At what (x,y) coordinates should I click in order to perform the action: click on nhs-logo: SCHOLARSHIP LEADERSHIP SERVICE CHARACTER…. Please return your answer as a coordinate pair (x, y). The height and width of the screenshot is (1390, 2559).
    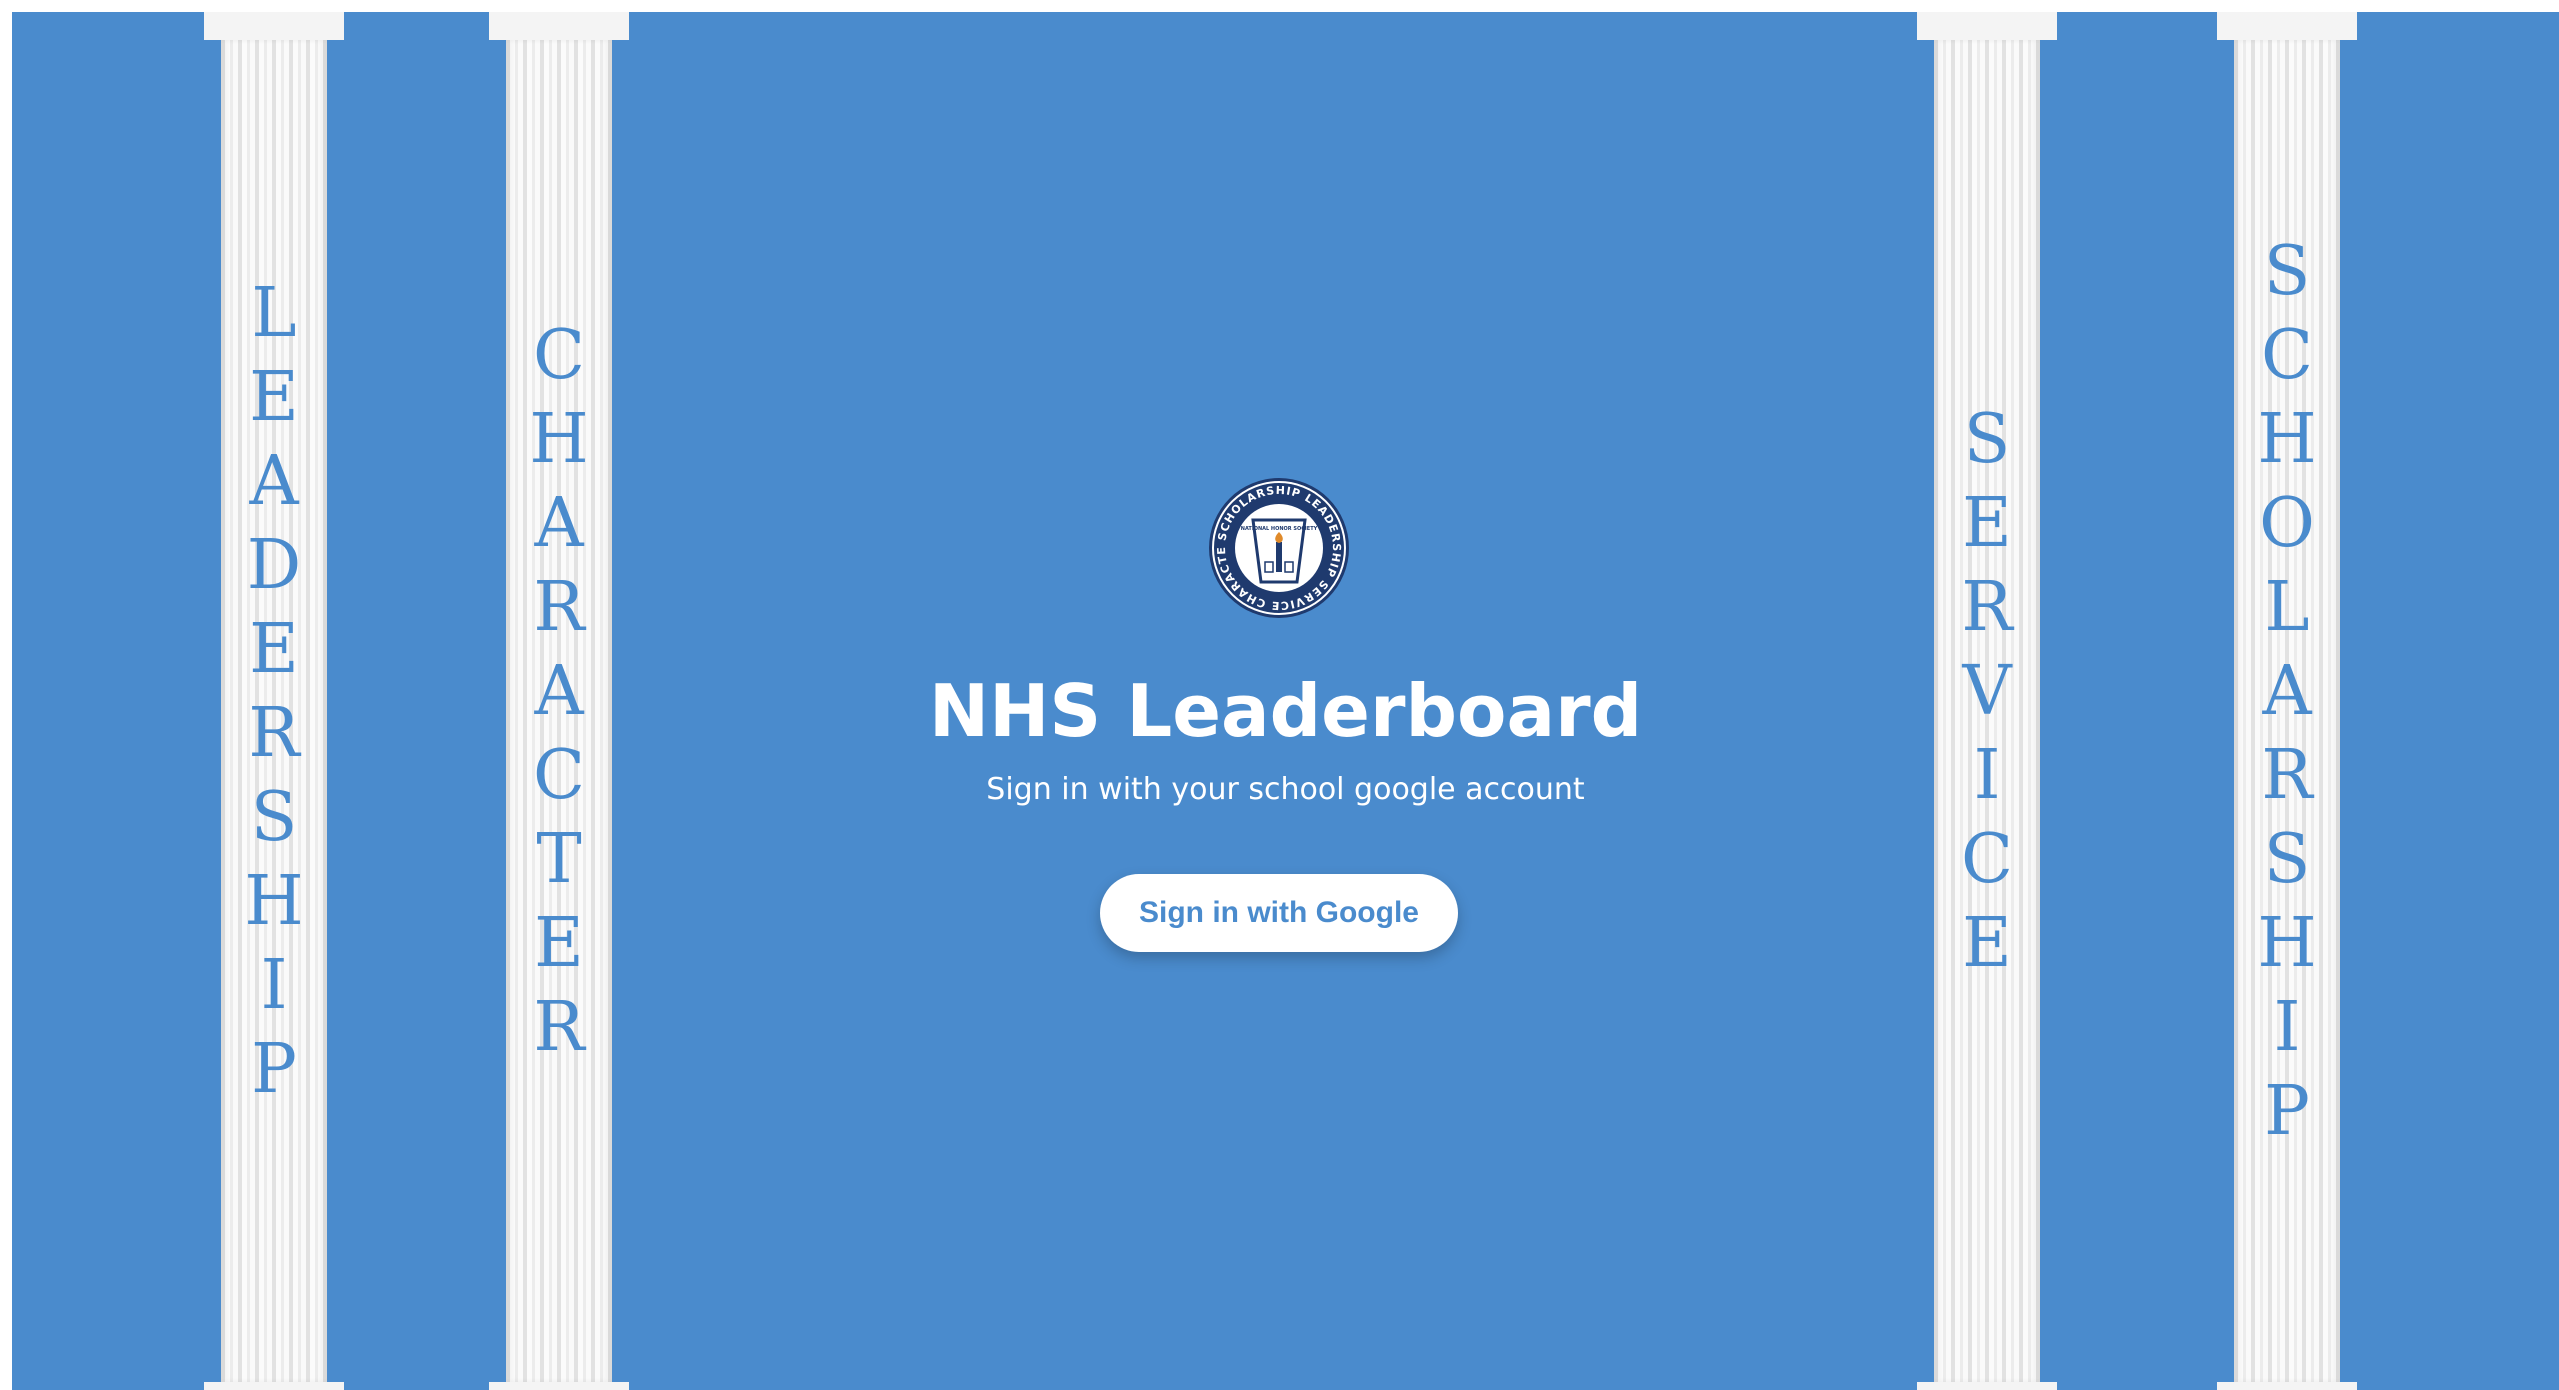
    Looking at the image, I should click on (1278, 547).